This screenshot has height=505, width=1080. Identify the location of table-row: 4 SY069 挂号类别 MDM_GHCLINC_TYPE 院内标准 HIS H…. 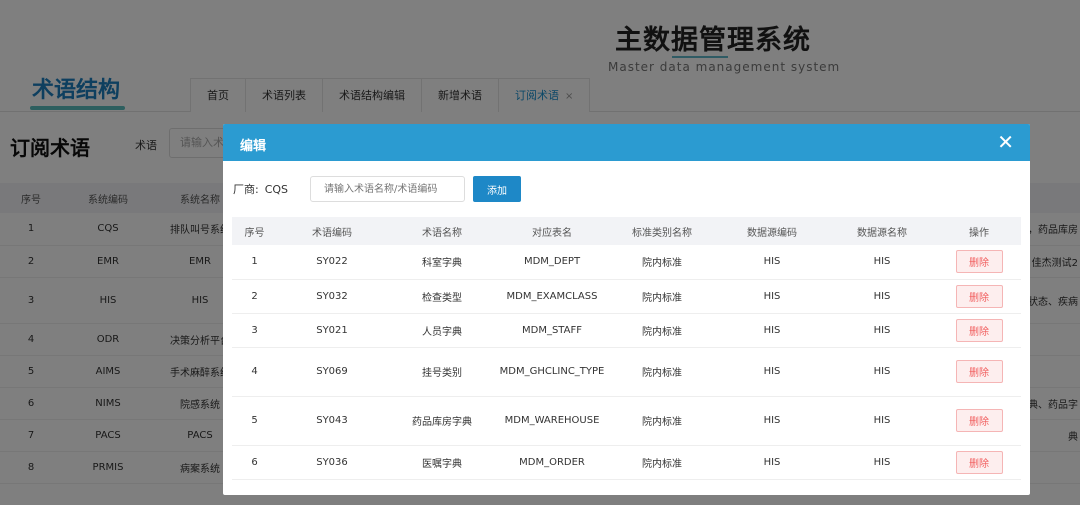
(626, 372).